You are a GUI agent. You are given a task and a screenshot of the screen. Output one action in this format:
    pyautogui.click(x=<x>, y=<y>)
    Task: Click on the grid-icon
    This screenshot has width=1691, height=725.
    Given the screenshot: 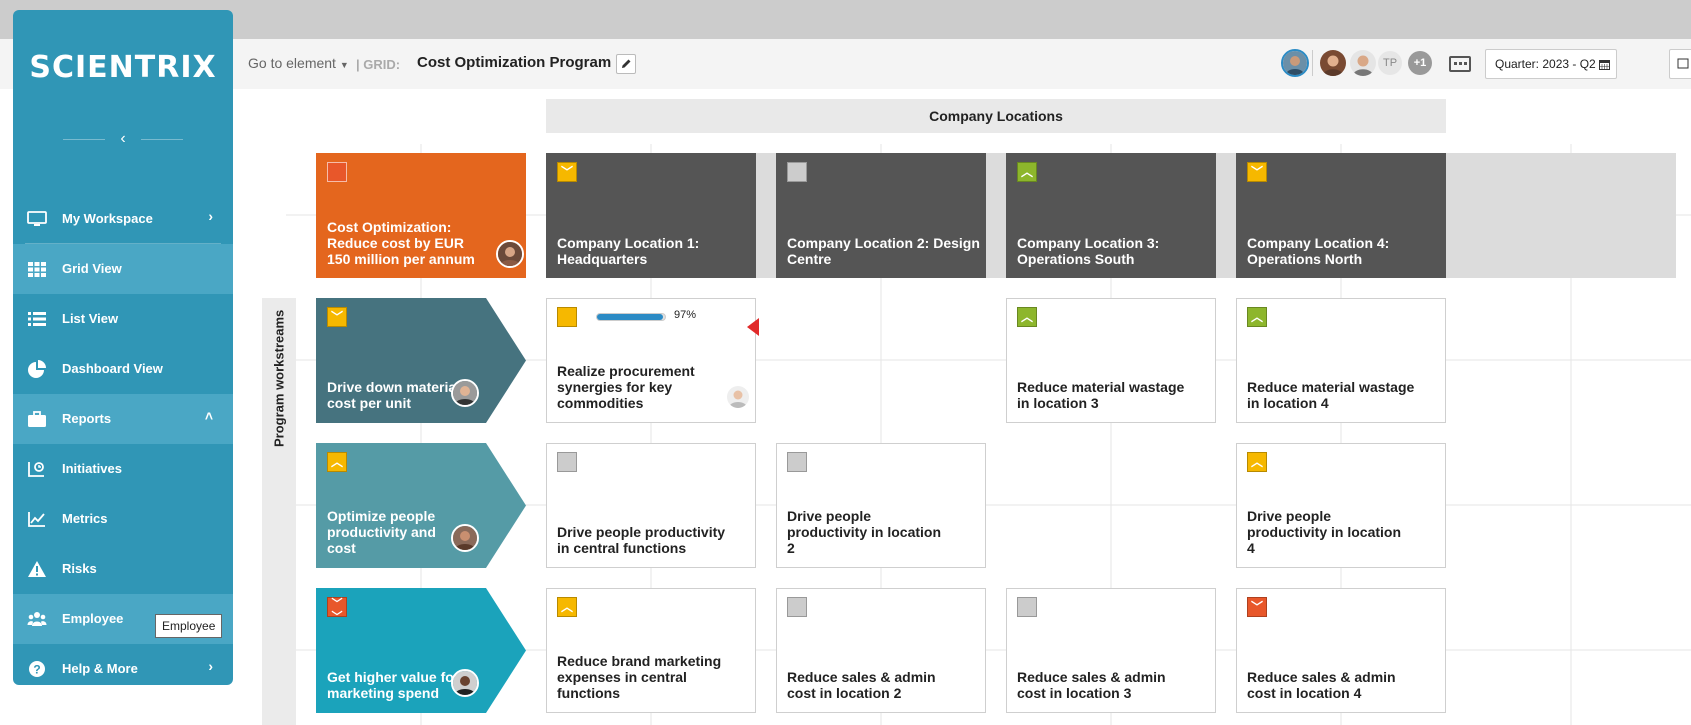 What is the action you would take?
    pyautogui.click(x=37, y=269)
    